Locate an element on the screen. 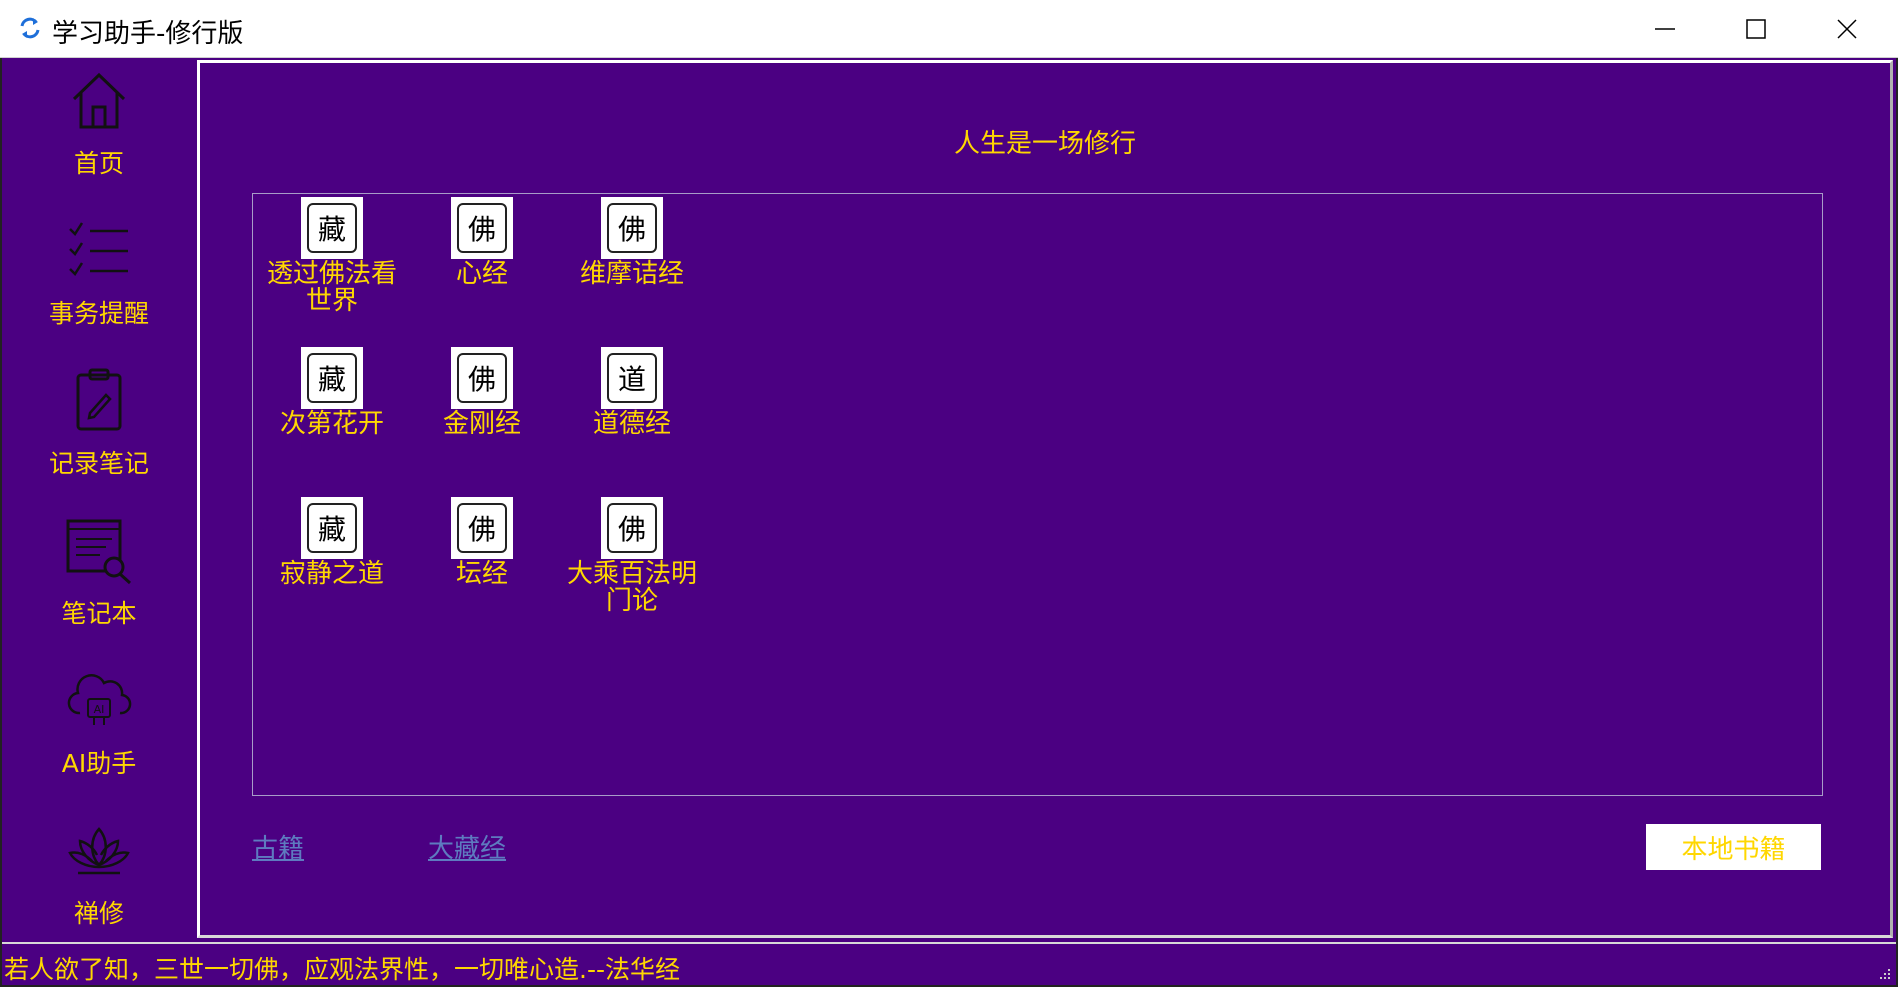  status-bar: 若人欲了知，三世一切佛，应观法界性，一切唯心造.--法华经 is located at coordinates (949, 963).